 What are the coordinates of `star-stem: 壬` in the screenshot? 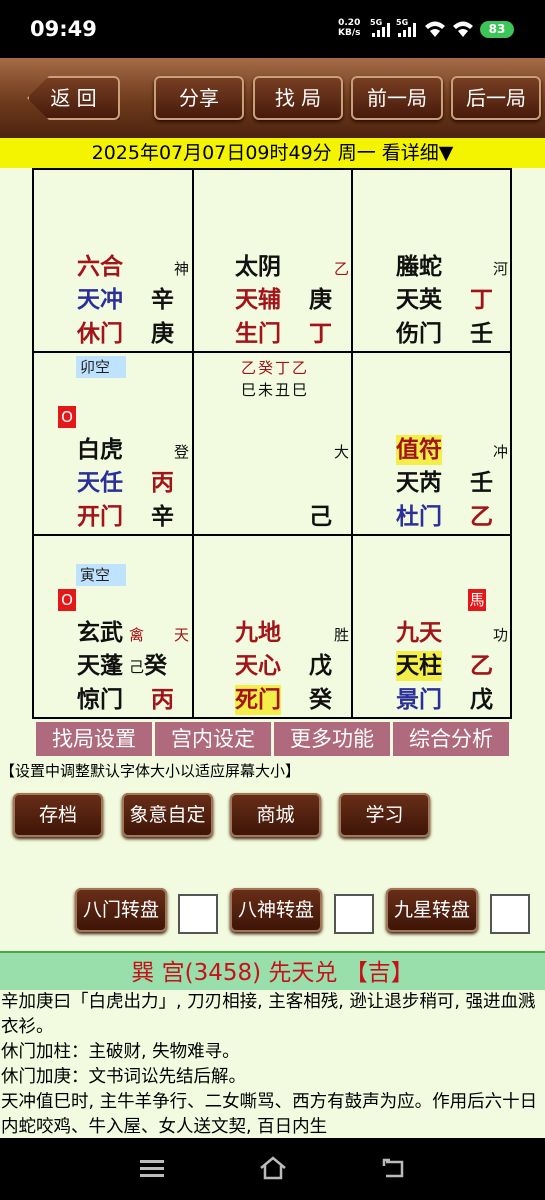 It's located at (481, 483).